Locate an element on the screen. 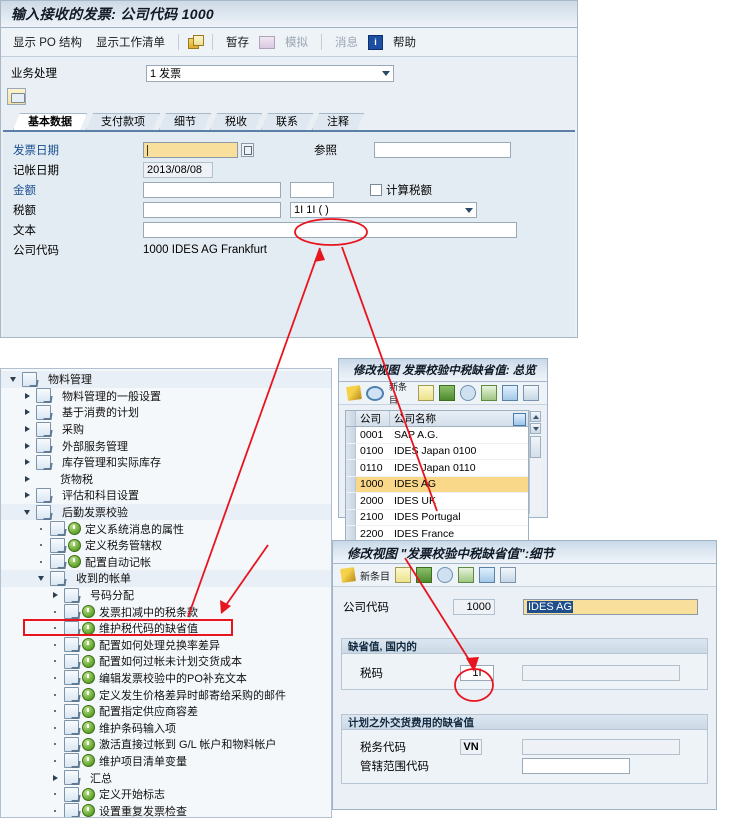 This screenshot has height=818, width=750. tab-notes: 注释 is located at coordinates (338, 121).